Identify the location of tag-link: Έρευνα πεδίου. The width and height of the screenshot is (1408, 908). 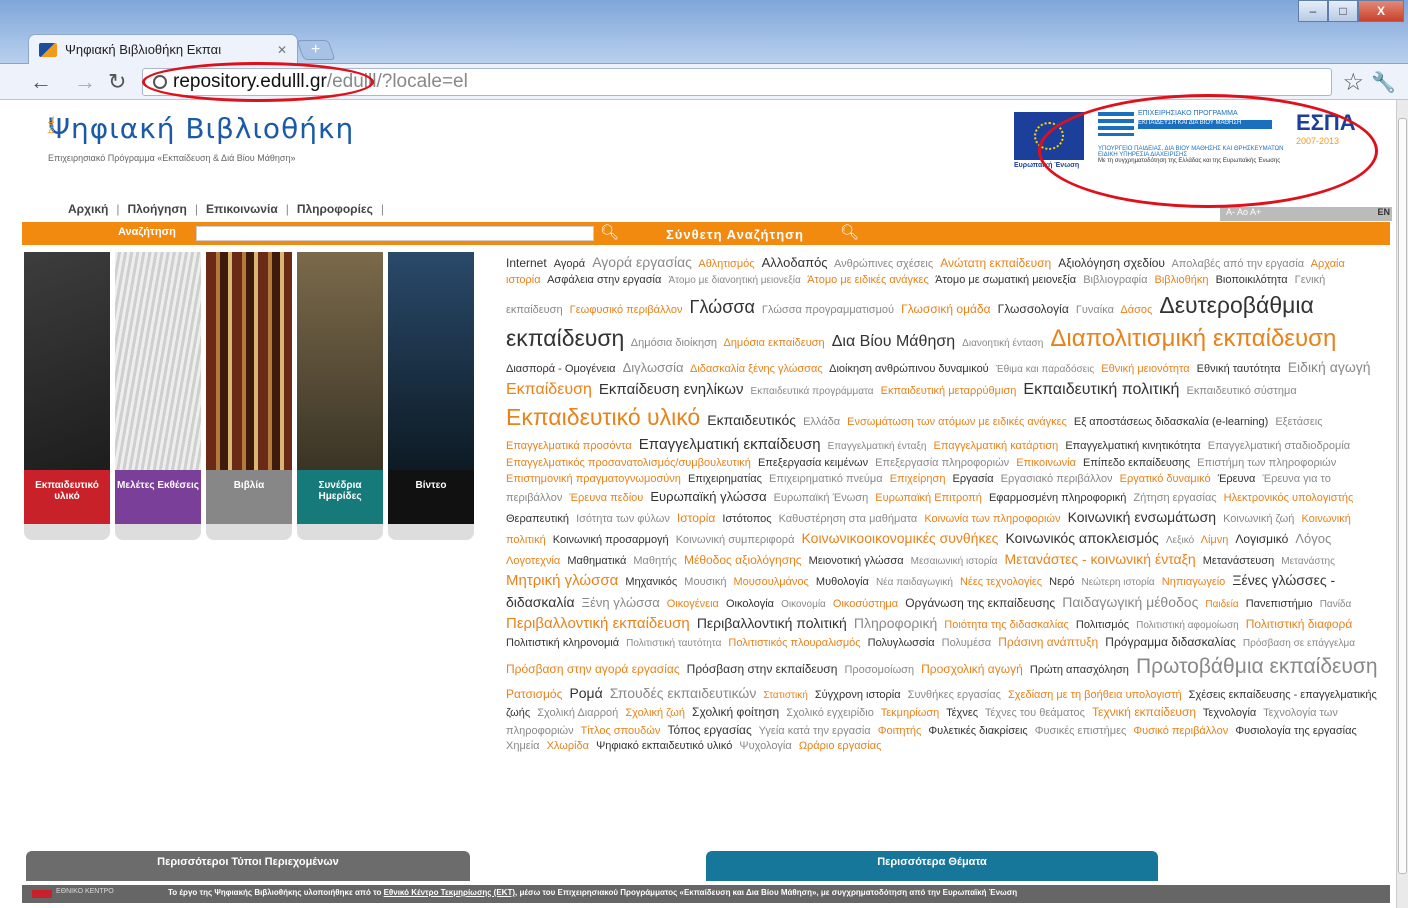
(606, 498).